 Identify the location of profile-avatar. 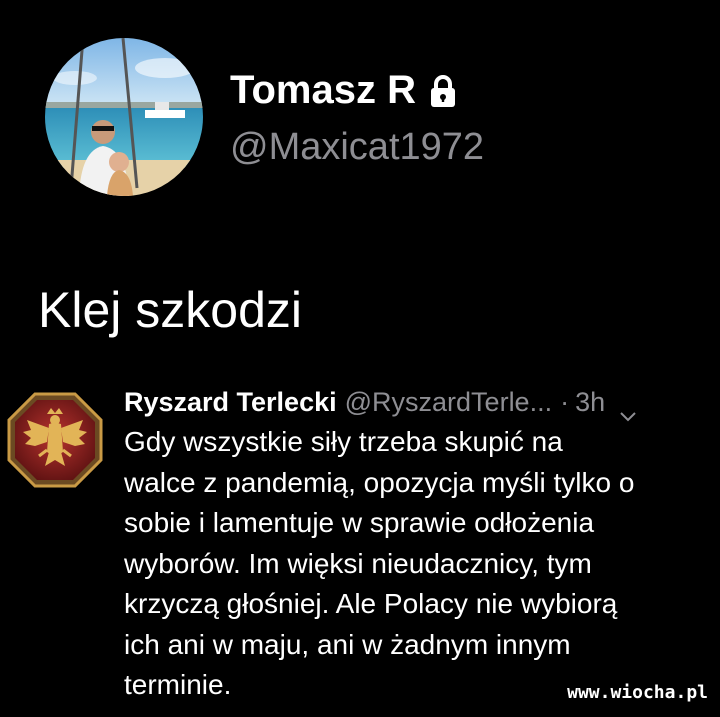
(124, 117).